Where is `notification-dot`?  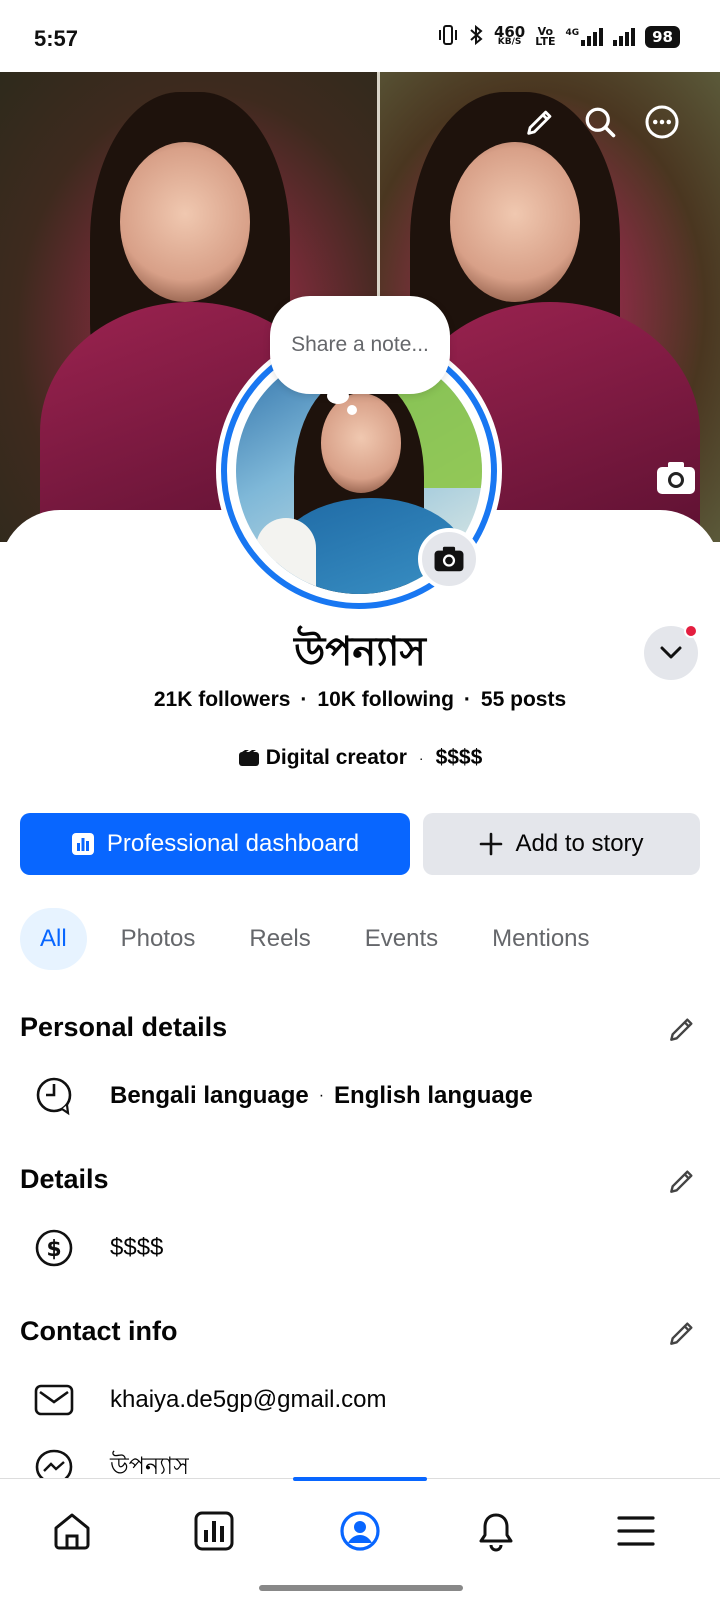 notification-dot is located at coordinates (691, 631).